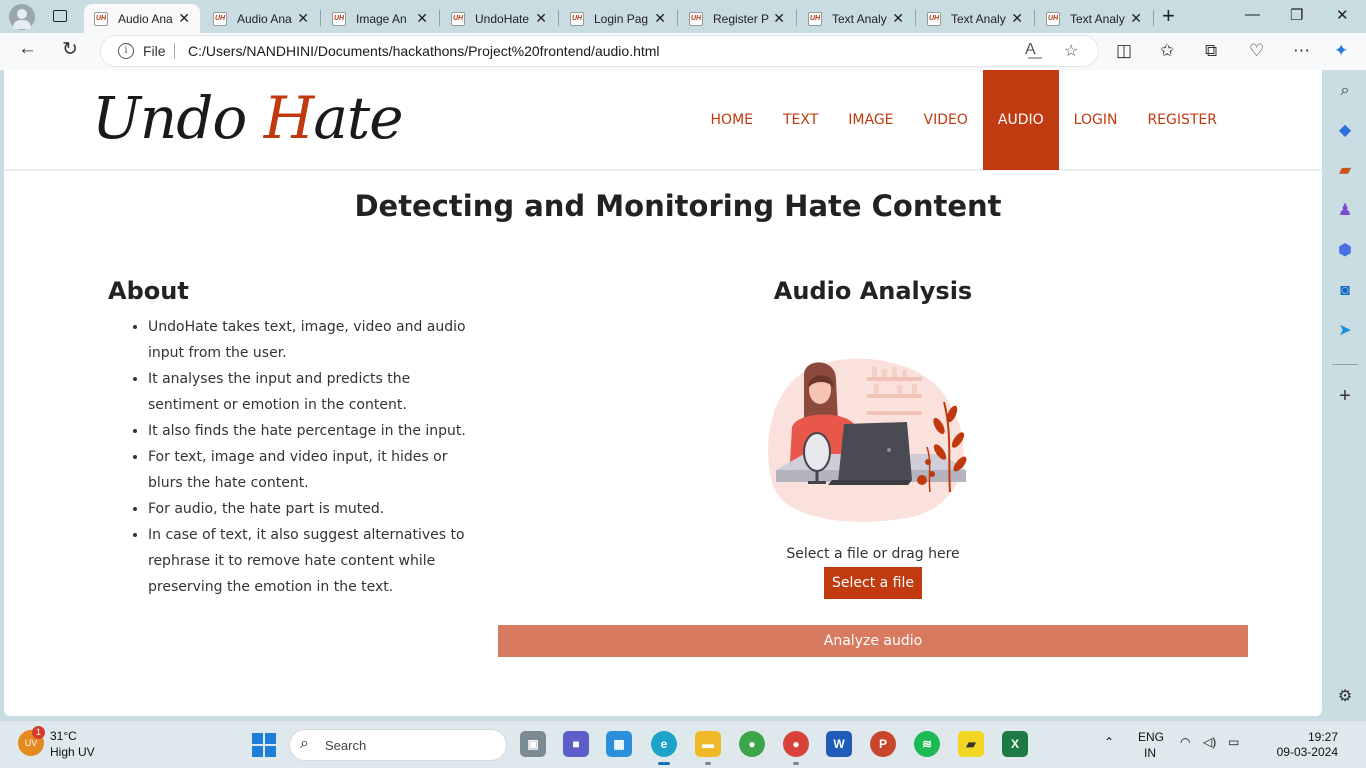 Image resolution: width=1366 pixels, height=768 pixels. I want to click on games-icon: ♟, so click(1345, 211).